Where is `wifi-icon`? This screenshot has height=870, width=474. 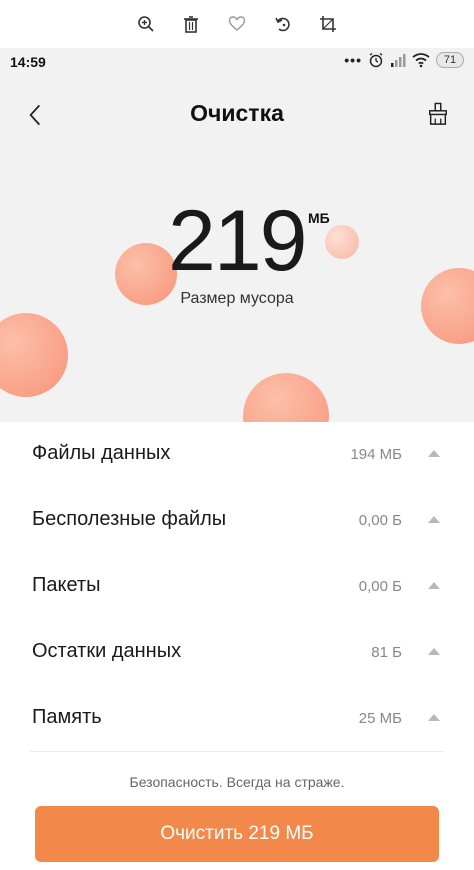
wifi-icon is located at coordinates (421, 60).